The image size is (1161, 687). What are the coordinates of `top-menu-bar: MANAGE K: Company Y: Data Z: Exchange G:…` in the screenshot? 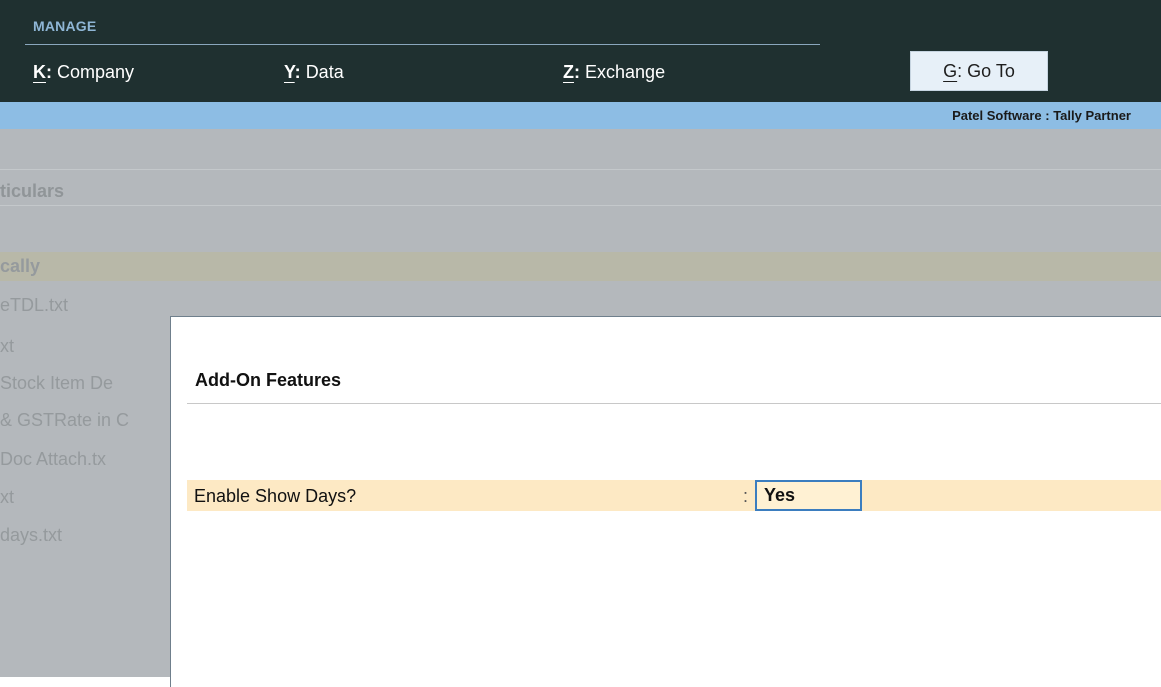 It's located at (580, 51).